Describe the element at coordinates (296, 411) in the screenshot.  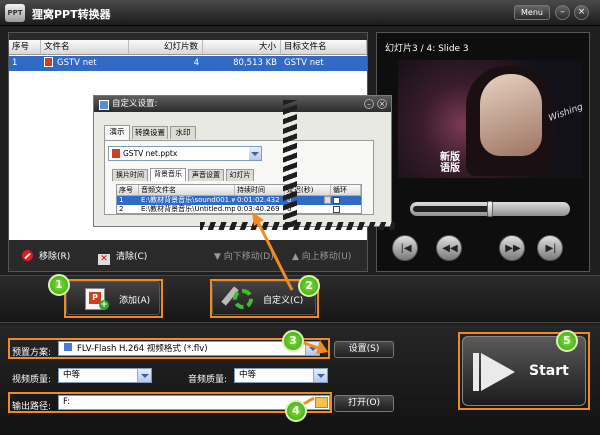
I see `step-badge-4: 4` at that location.